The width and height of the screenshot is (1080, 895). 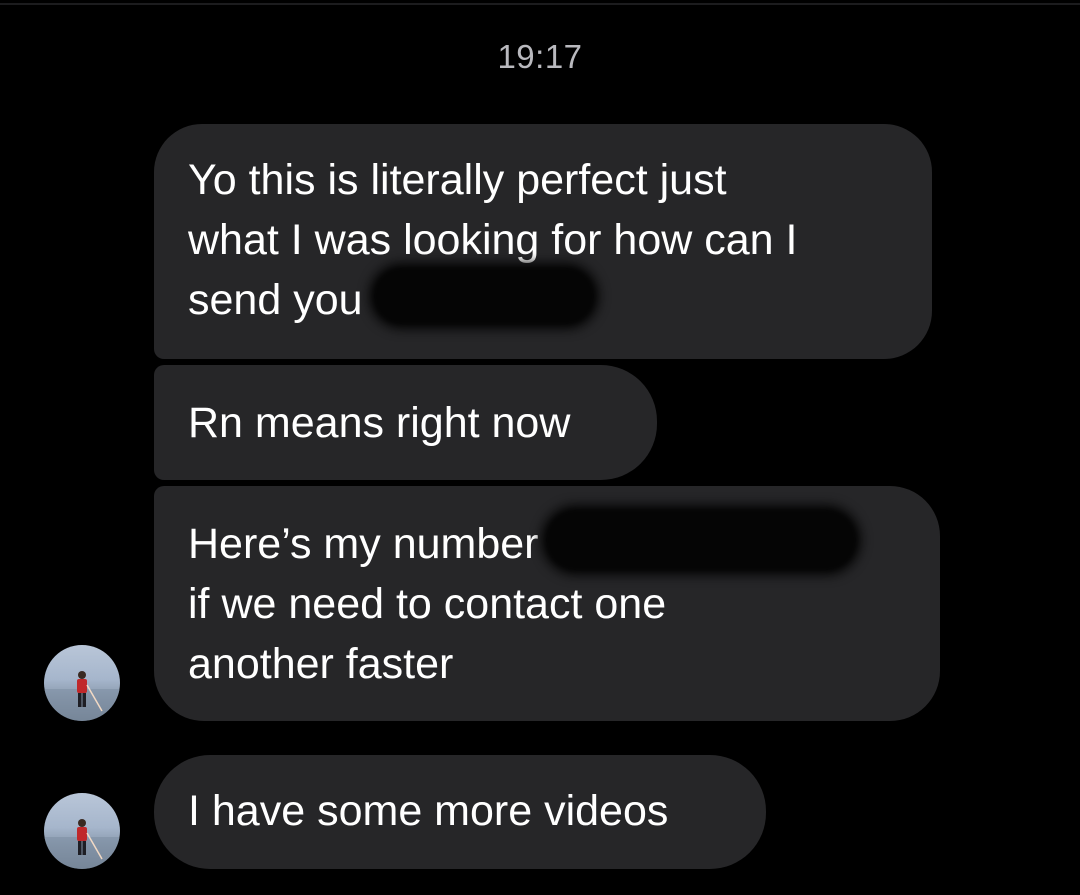 I want to click on message-3-line-2: if we need to contact one, so click(x=427, y=604).